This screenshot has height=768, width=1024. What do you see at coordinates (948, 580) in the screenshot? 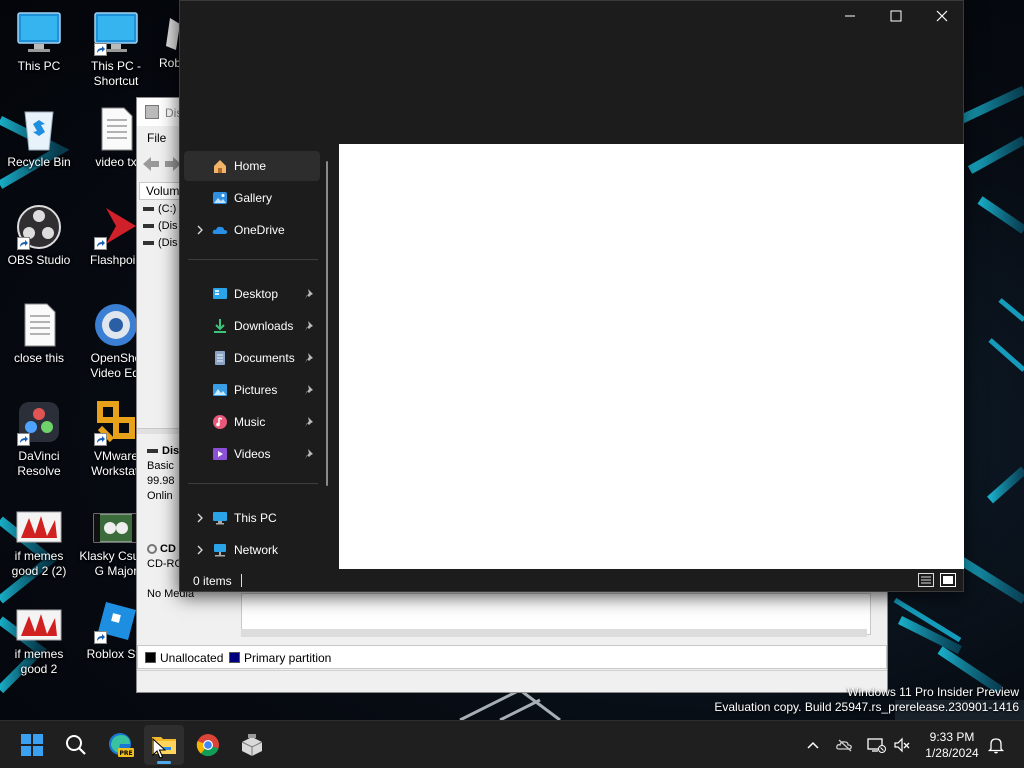
I see `large-icons-view-button` at bounding box center [948, 580].